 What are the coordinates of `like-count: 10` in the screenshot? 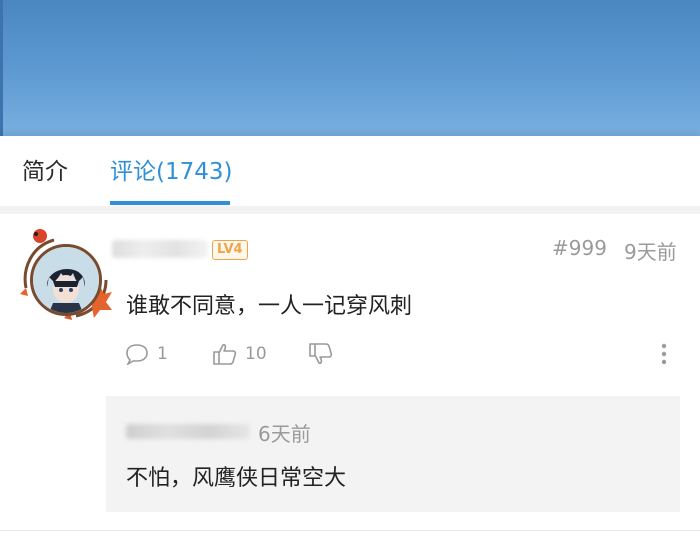 It's located at (256, 354).